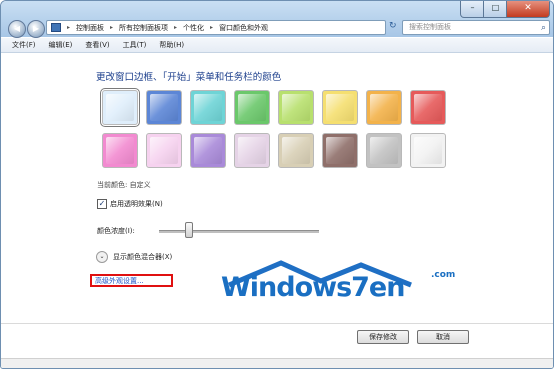 Image resolution: width=554 pixels, height=369 pixels. Describe the element at coordinates (296, 107) in the screenshot. I see `color-swatch-lime` at that location.